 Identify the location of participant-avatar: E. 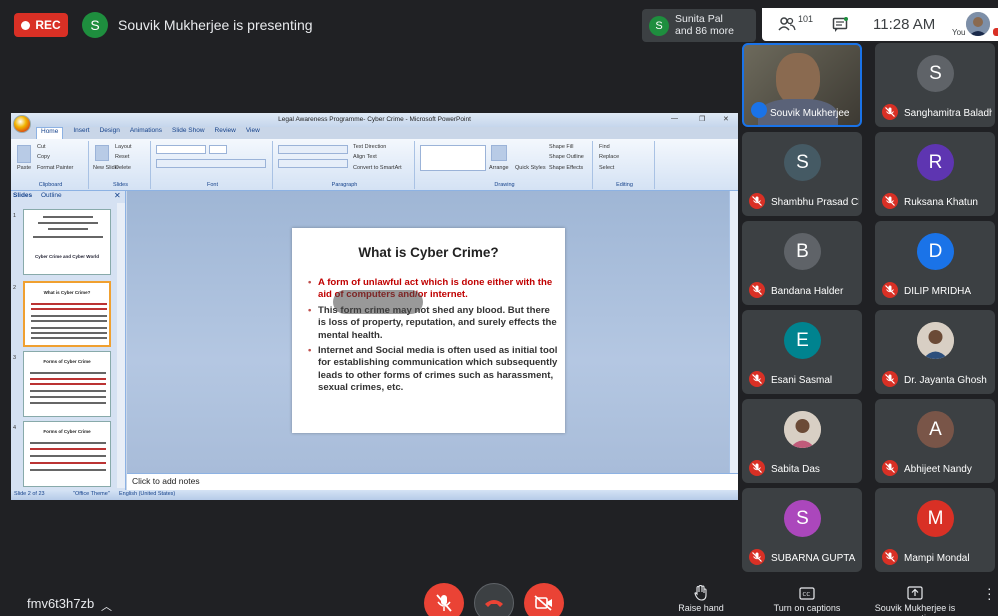
(802, 340).